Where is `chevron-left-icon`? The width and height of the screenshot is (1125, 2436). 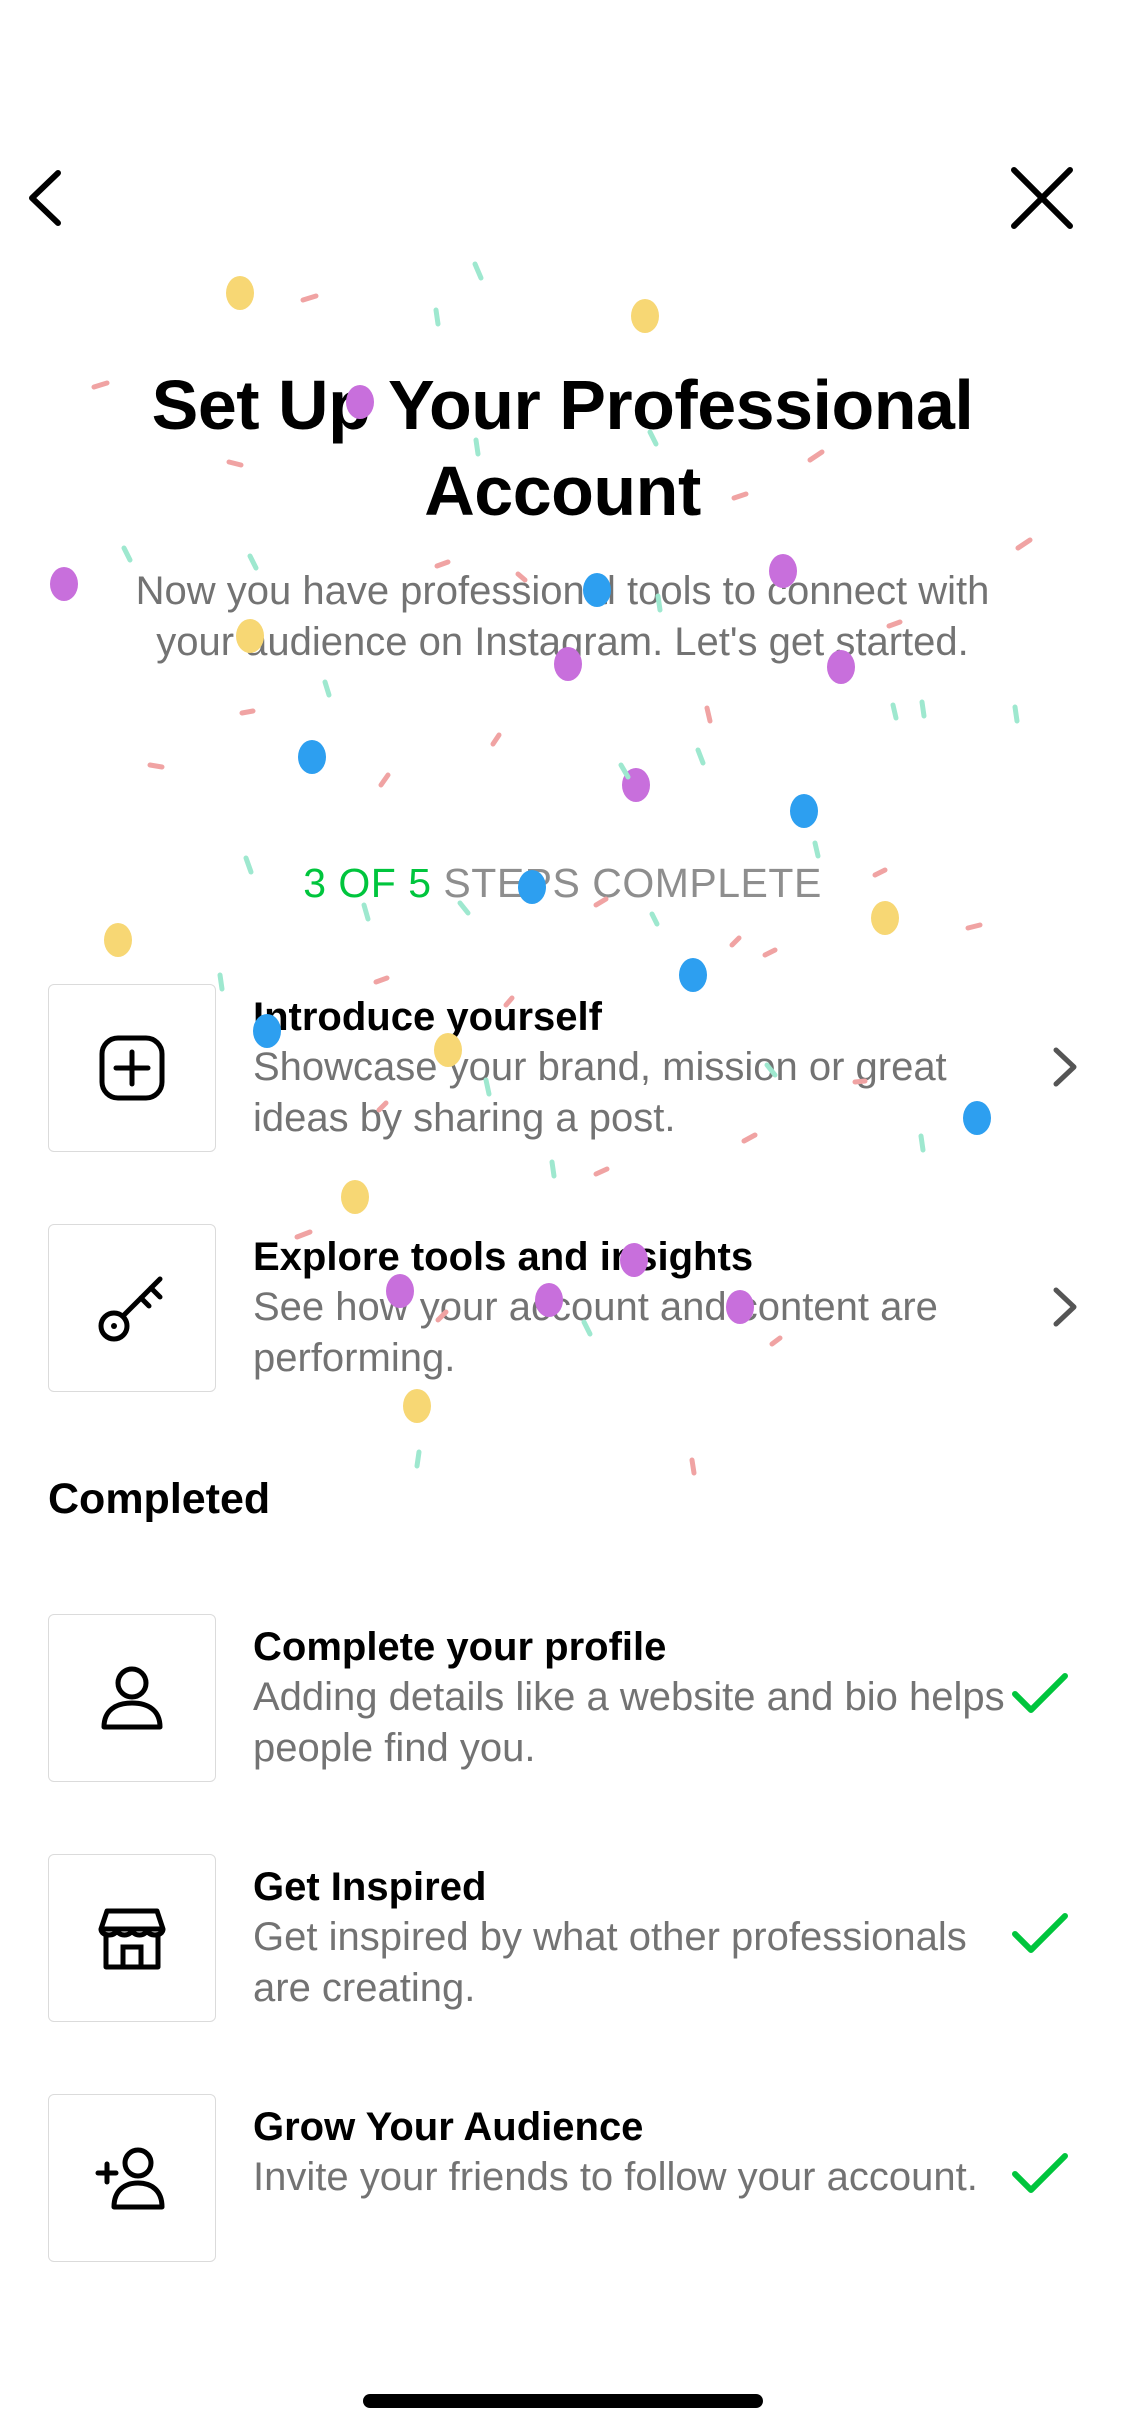 chevron-left-icon is located at coordinates (45, 198).